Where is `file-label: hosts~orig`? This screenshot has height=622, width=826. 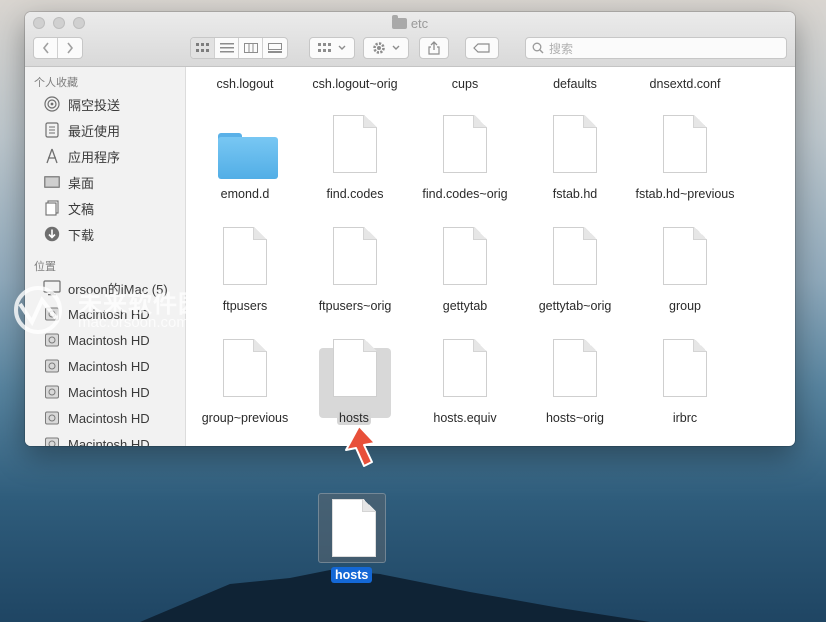
file-label: hosts~orig is located at coordinates (575, 418).